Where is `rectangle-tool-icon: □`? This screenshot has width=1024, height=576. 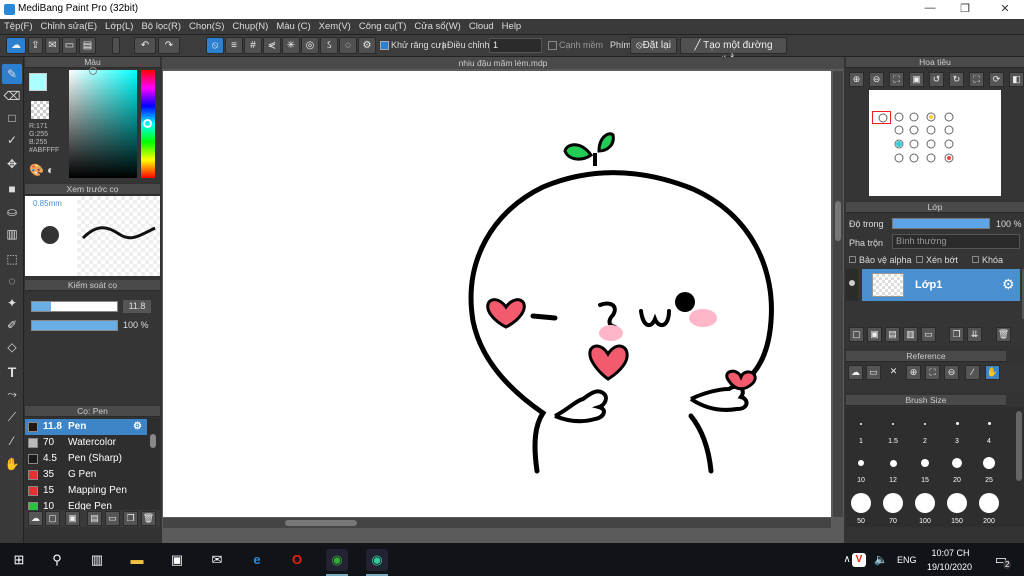
rectangle-tool-icon: □ is located at coordinates (12, 118).